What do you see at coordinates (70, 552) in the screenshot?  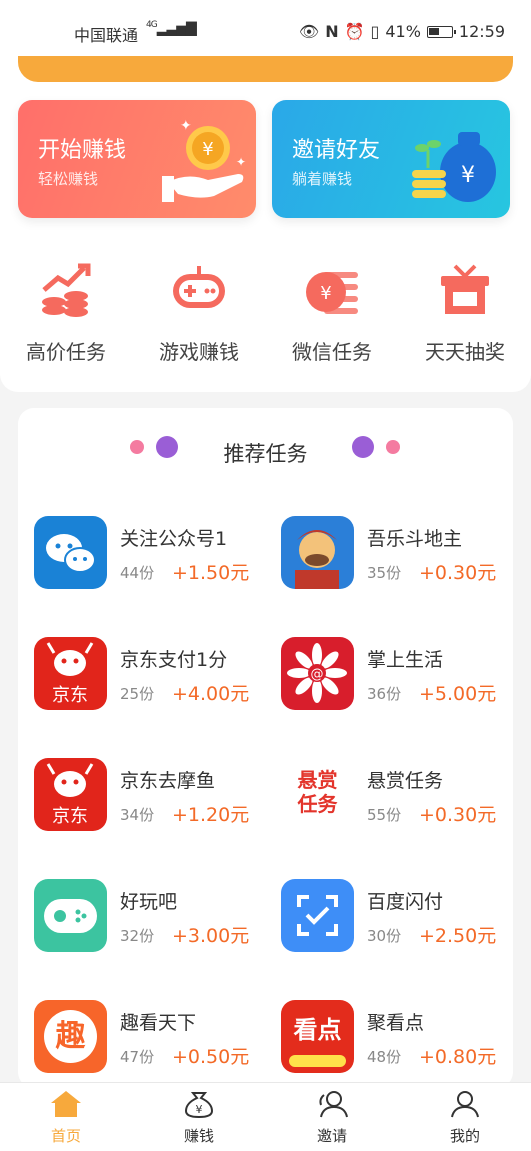 I see `wechat-icon` at bounding box center [70, 552].